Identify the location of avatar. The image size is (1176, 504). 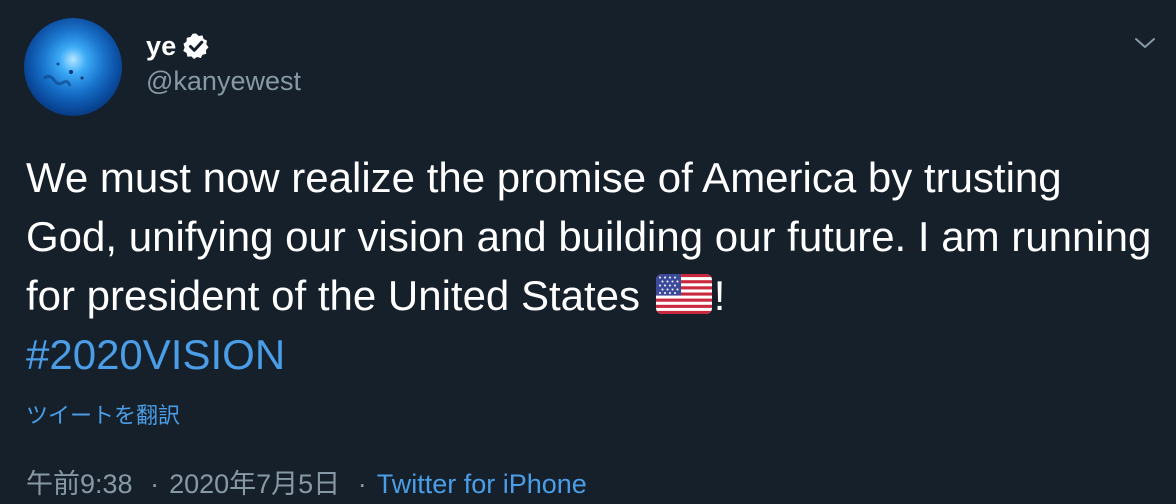
(73, 67).